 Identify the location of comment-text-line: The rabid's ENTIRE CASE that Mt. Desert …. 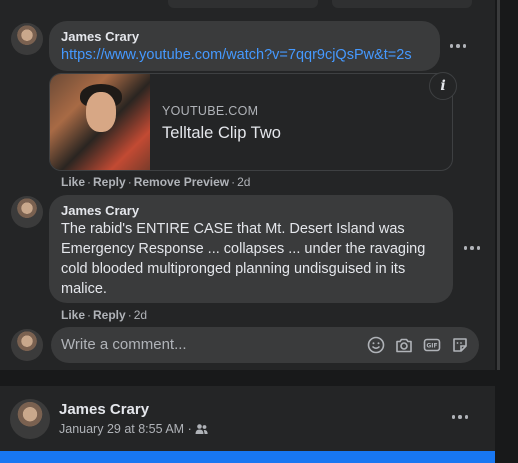
(233, 229).